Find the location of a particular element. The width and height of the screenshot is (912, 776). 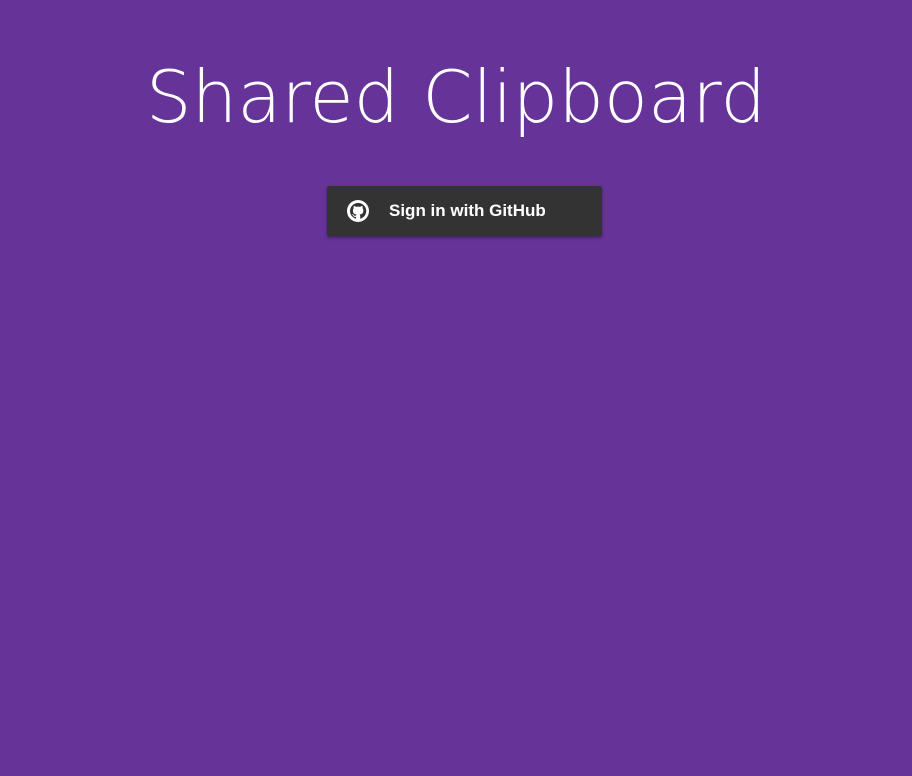

github-signin-label: Sign in with GitHub is located at coordinates (467, 210).